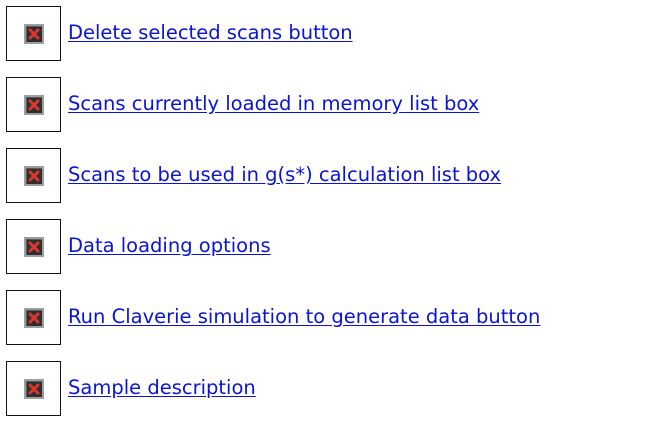 The height and width of the screenshot is (427, 651). Describe the element at coordinates (162, 388) in the screenshot. I see `link-sample-description: Sample description` at that location.